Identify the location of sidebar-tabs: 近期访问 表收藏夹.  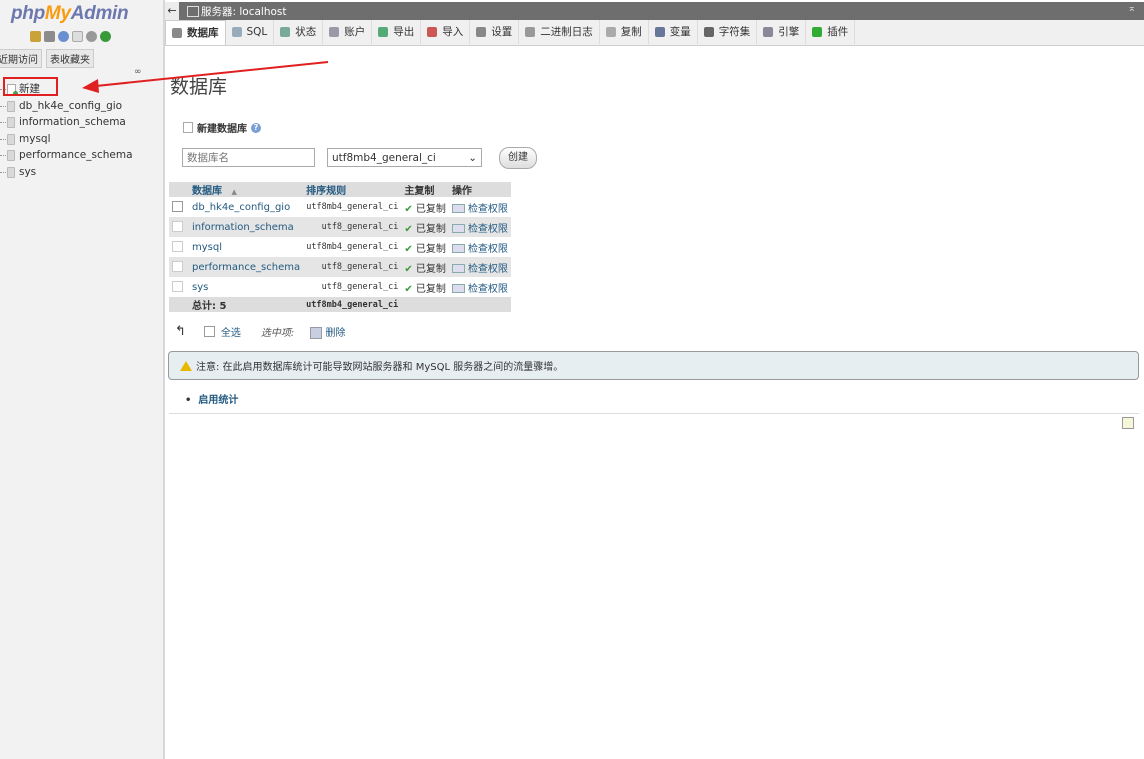
(47, 58).